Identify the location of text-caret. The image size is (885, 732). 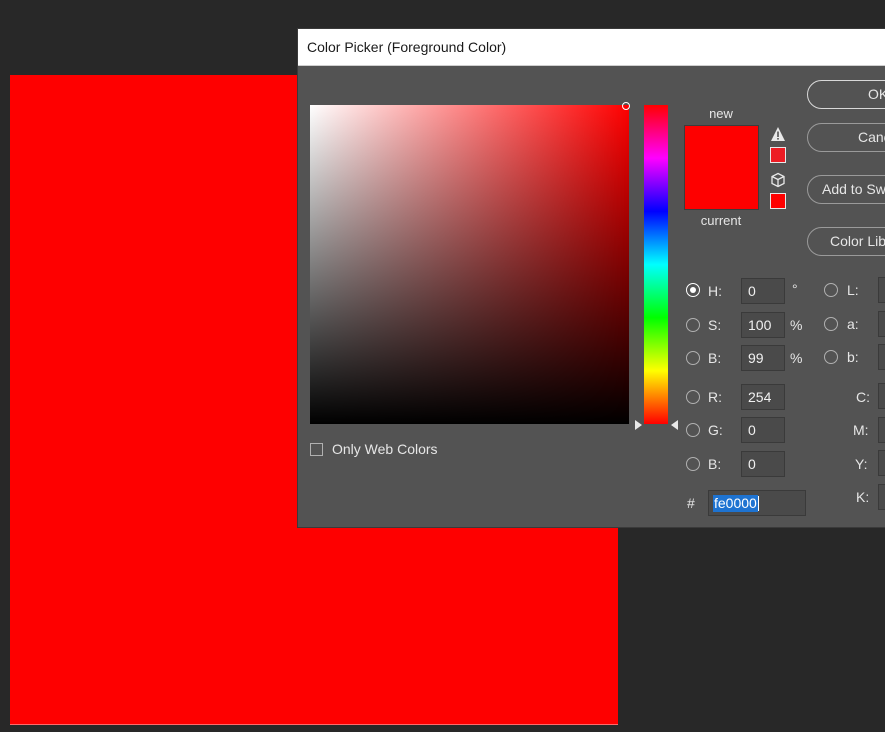
(758, 504).